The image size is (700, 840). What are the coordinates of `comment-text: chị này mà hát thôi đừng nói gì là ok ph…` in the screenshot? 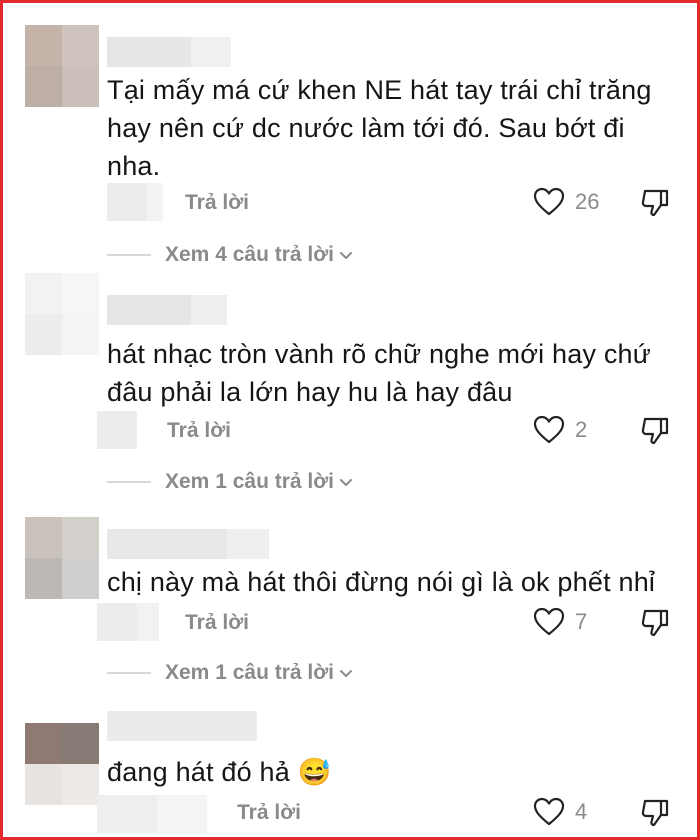 It's located at (381, 582).